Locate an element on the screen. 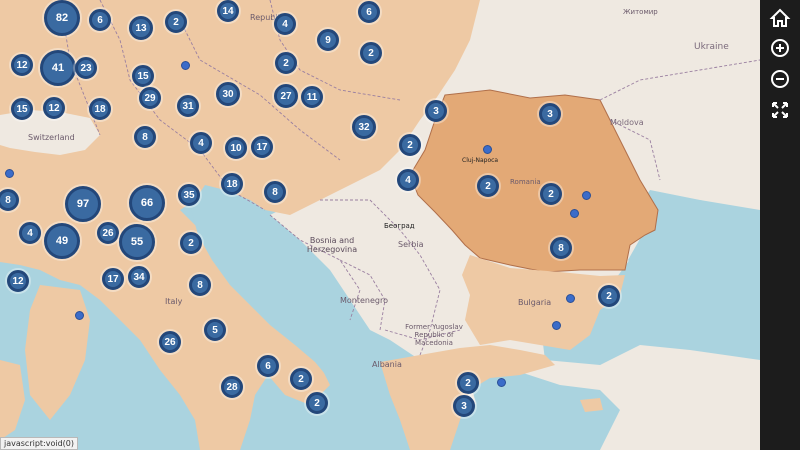 Image resolution: width=800 pixels, height=450 pixels. place-label: Ukraine is located at coordinates (711, 47).